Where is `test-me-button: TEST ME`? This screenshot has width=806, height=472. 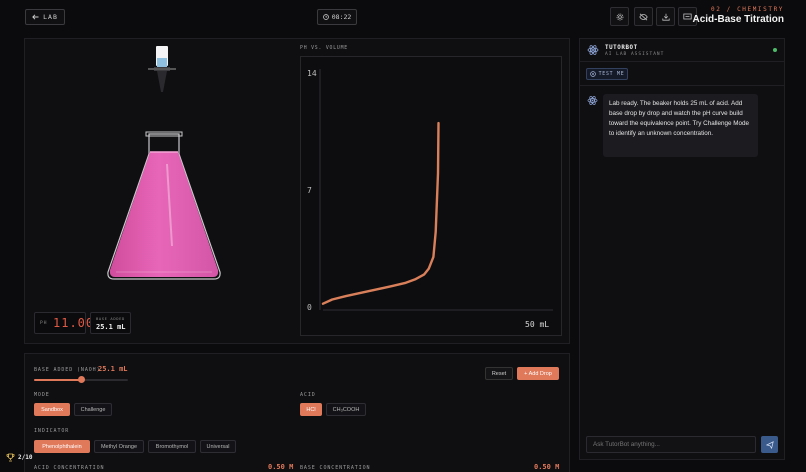 test-me-button: TEST ME is located at coordinates (607, 74).